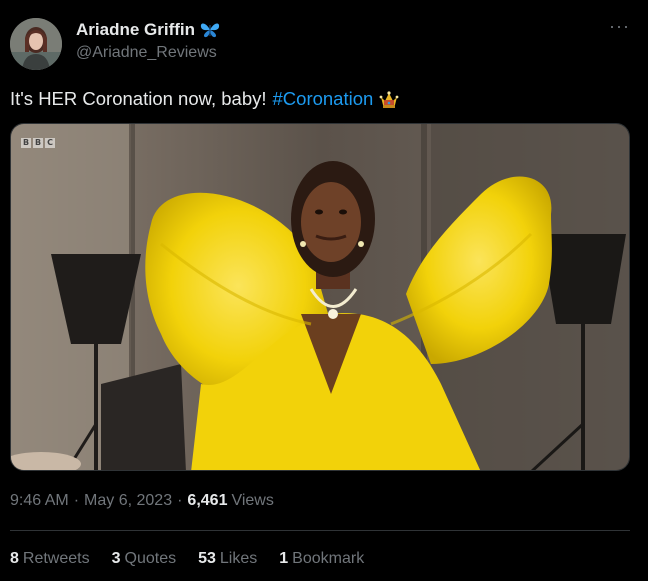  What do you see at coordinates (324, 44) in the screenshot?
I see `tweet-header: Ariadne Griffin @Ariadne_Reviews ···` at bounding box center [324, 44].